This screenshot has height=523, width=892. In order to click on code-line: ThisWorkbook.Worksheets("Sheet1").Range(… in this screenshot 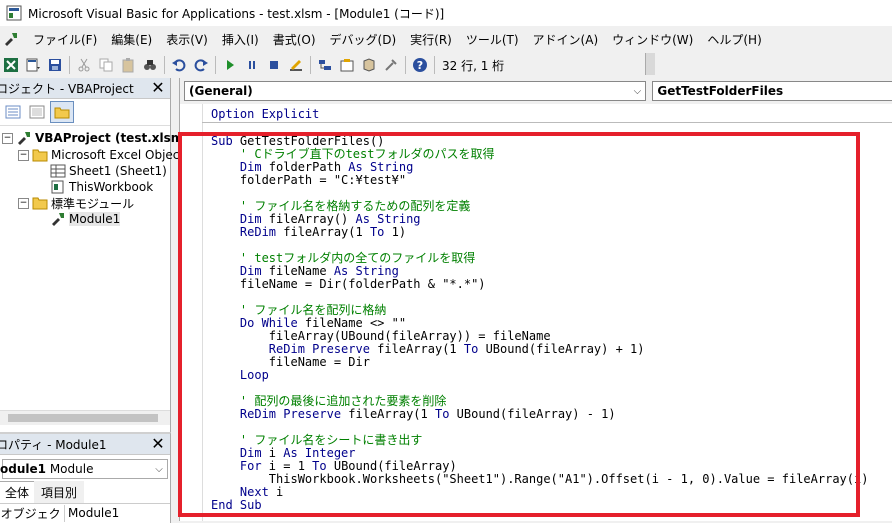, I will do `click(540, 479)`.